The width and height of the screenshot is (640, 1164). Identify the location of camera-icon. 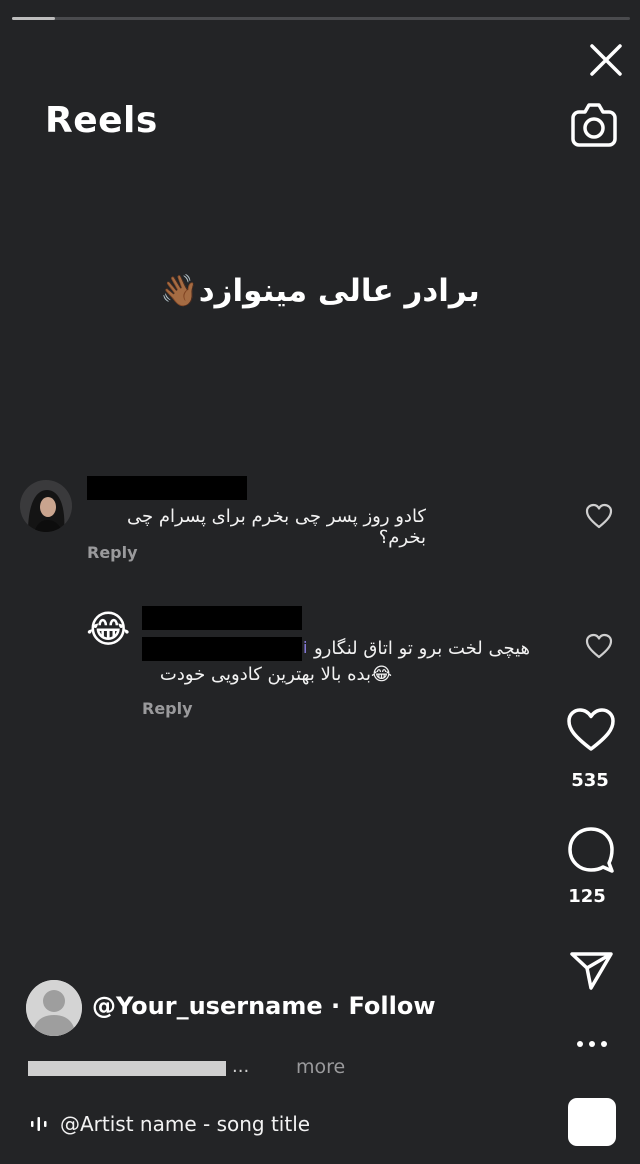
(594, 125).